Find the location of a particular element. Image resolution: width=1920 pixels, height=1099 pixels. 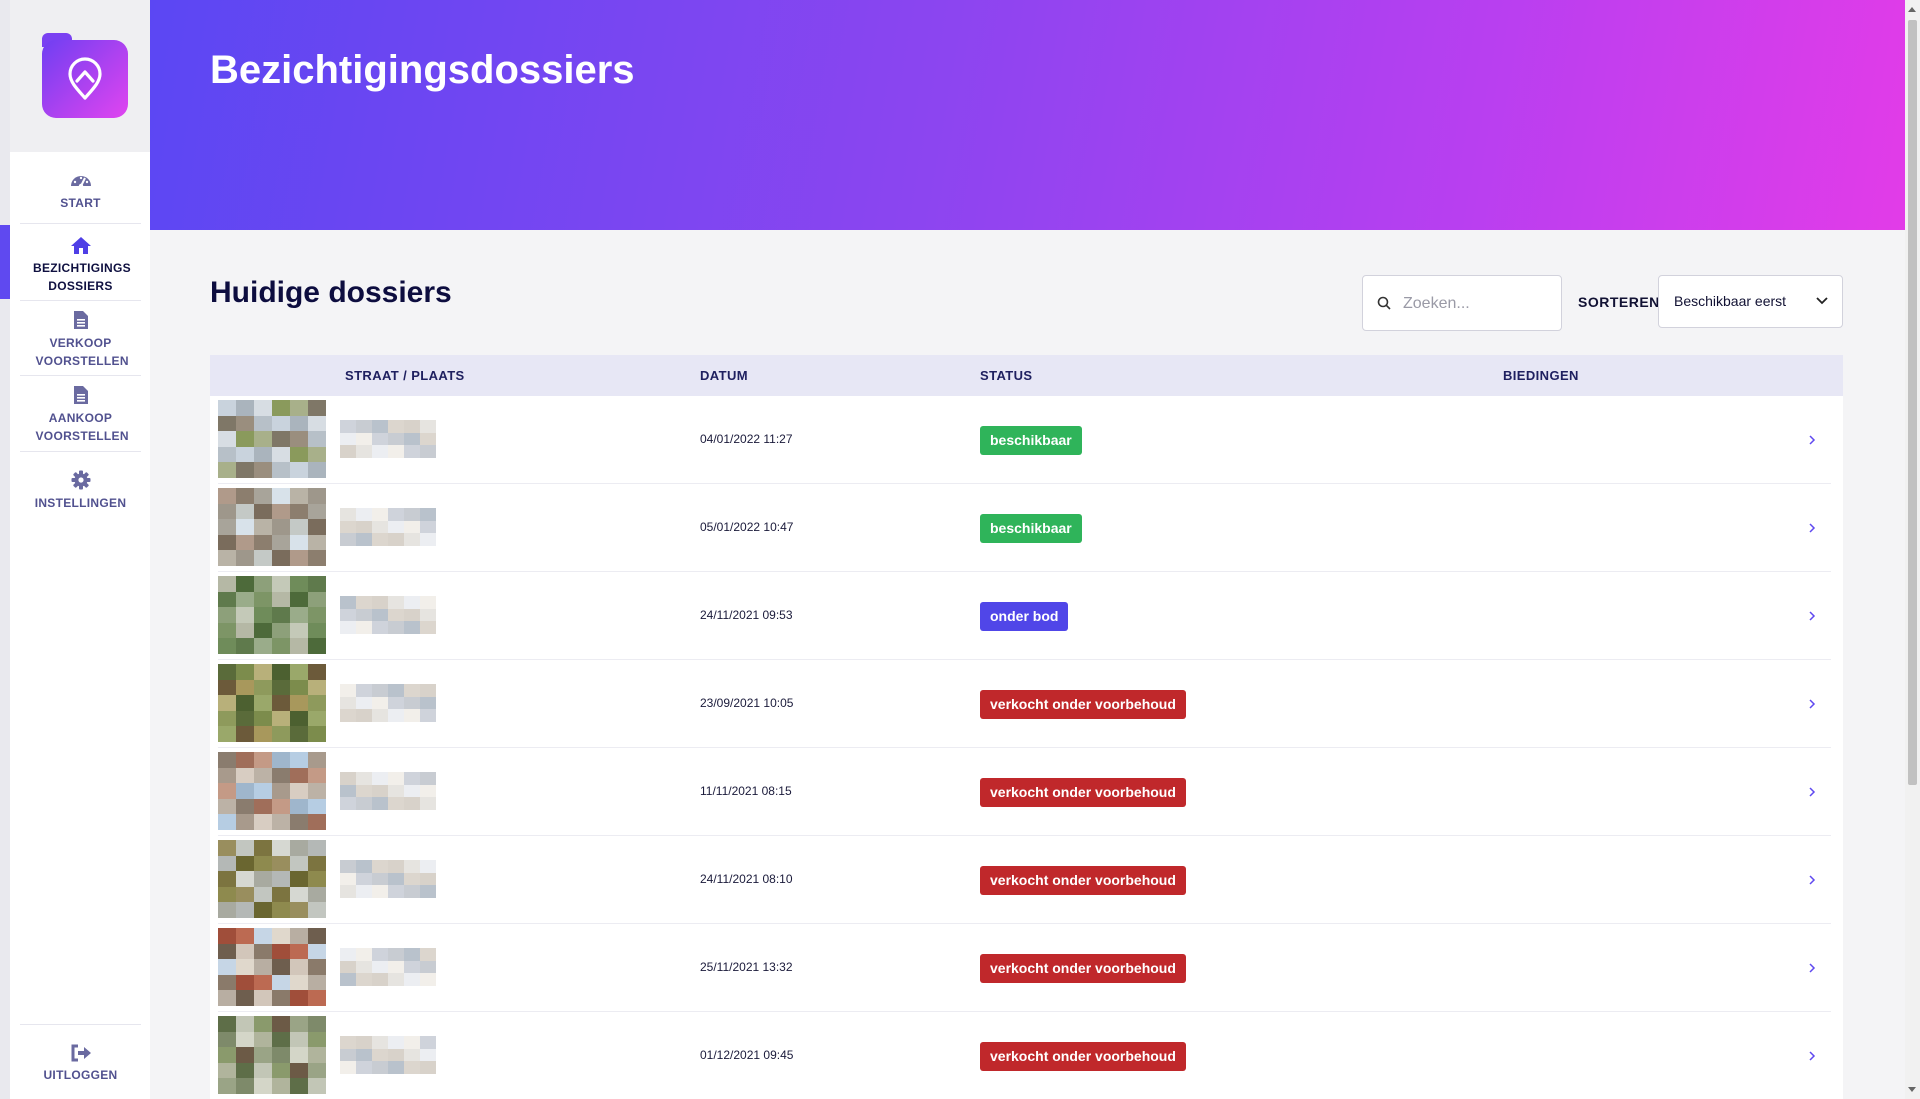

sort-label: SORTEREN is located at coordinates (1619, 302).